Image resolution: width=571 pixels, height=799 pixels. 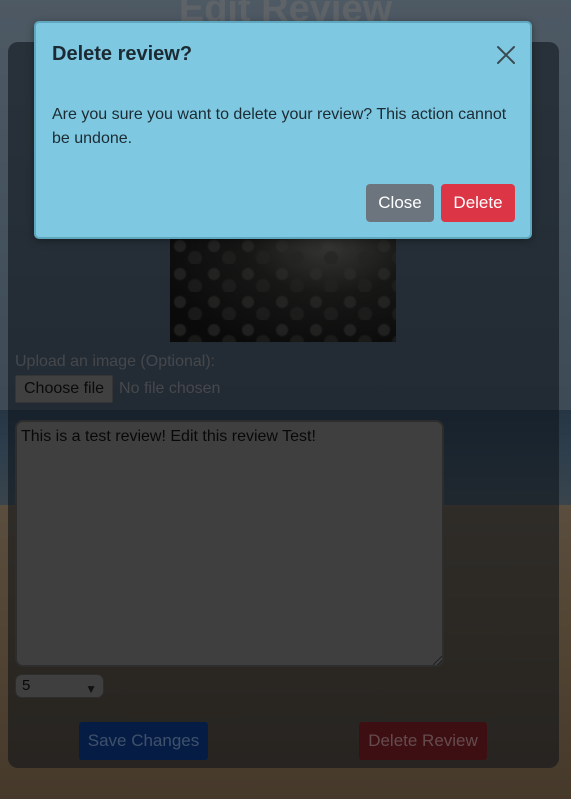 I want to click on close-button: Close, so click(x=400, y=203).